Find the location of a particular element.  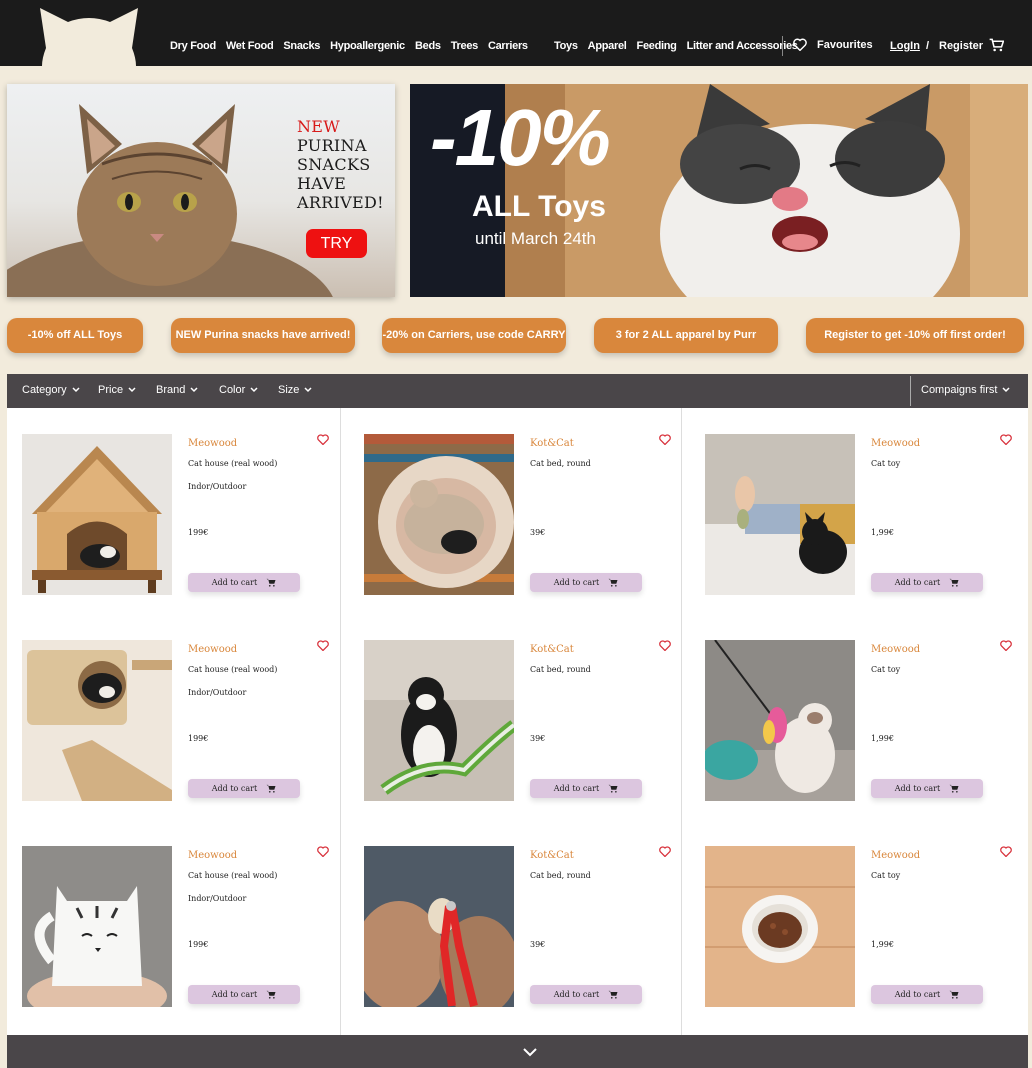

nav-divider is located at coordinates (782, 46).